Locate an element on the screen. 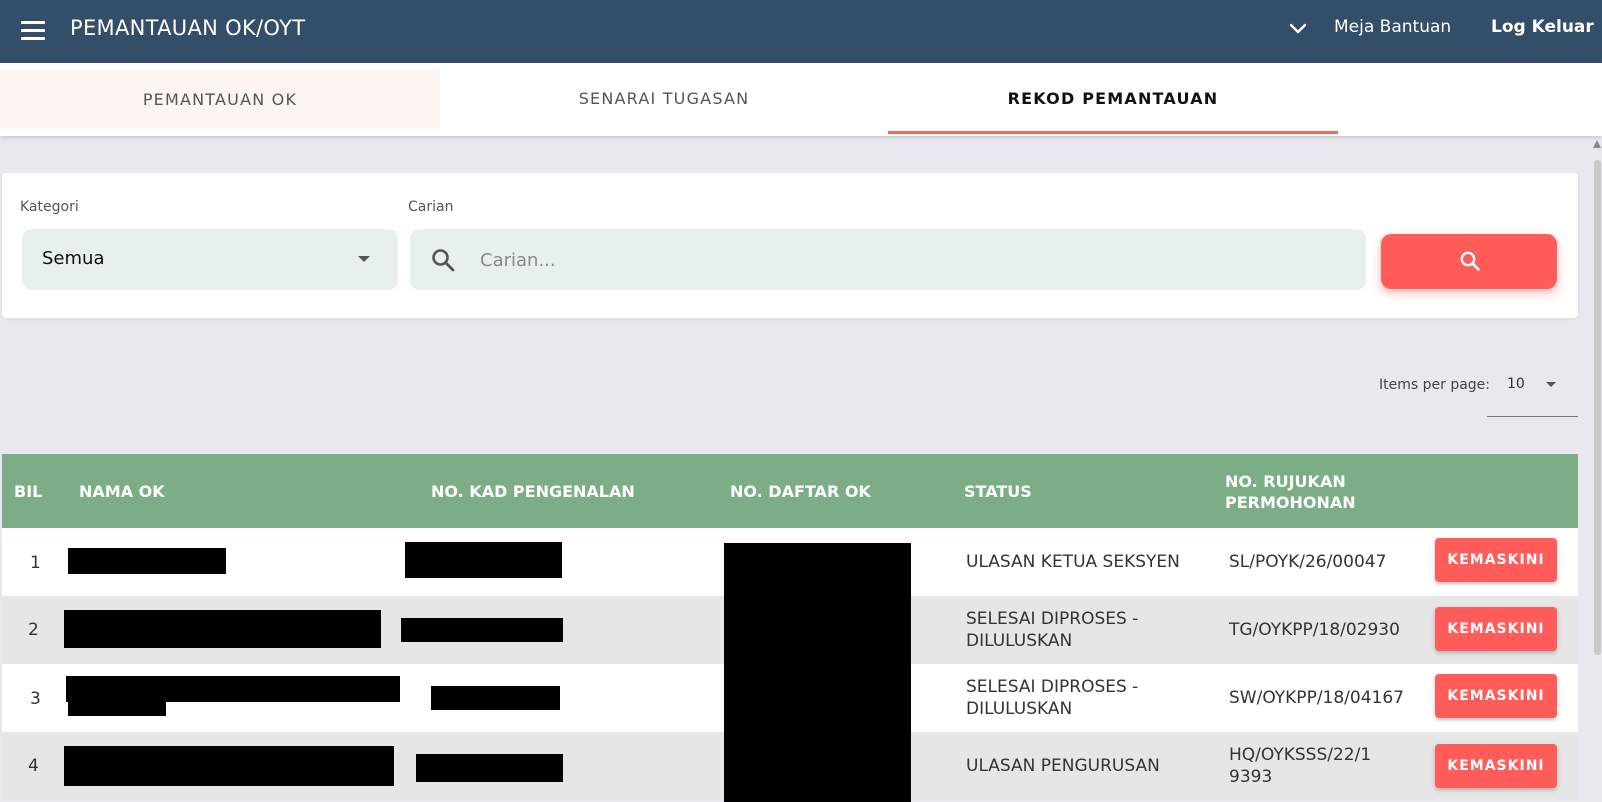 The image size is (1602, 802). header-nama-ok: NAMA OK is located at coordinates (122, 491).